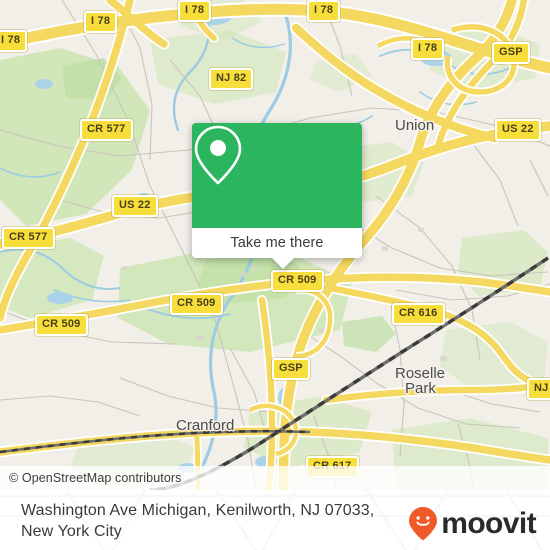 Image resolution: width=550 pixels, height=550 pixels. Describe the element at coordinates (275, 478) in the screenshot. I see `map-attribution-bar: © OpenStreetMap contributors` at that location.